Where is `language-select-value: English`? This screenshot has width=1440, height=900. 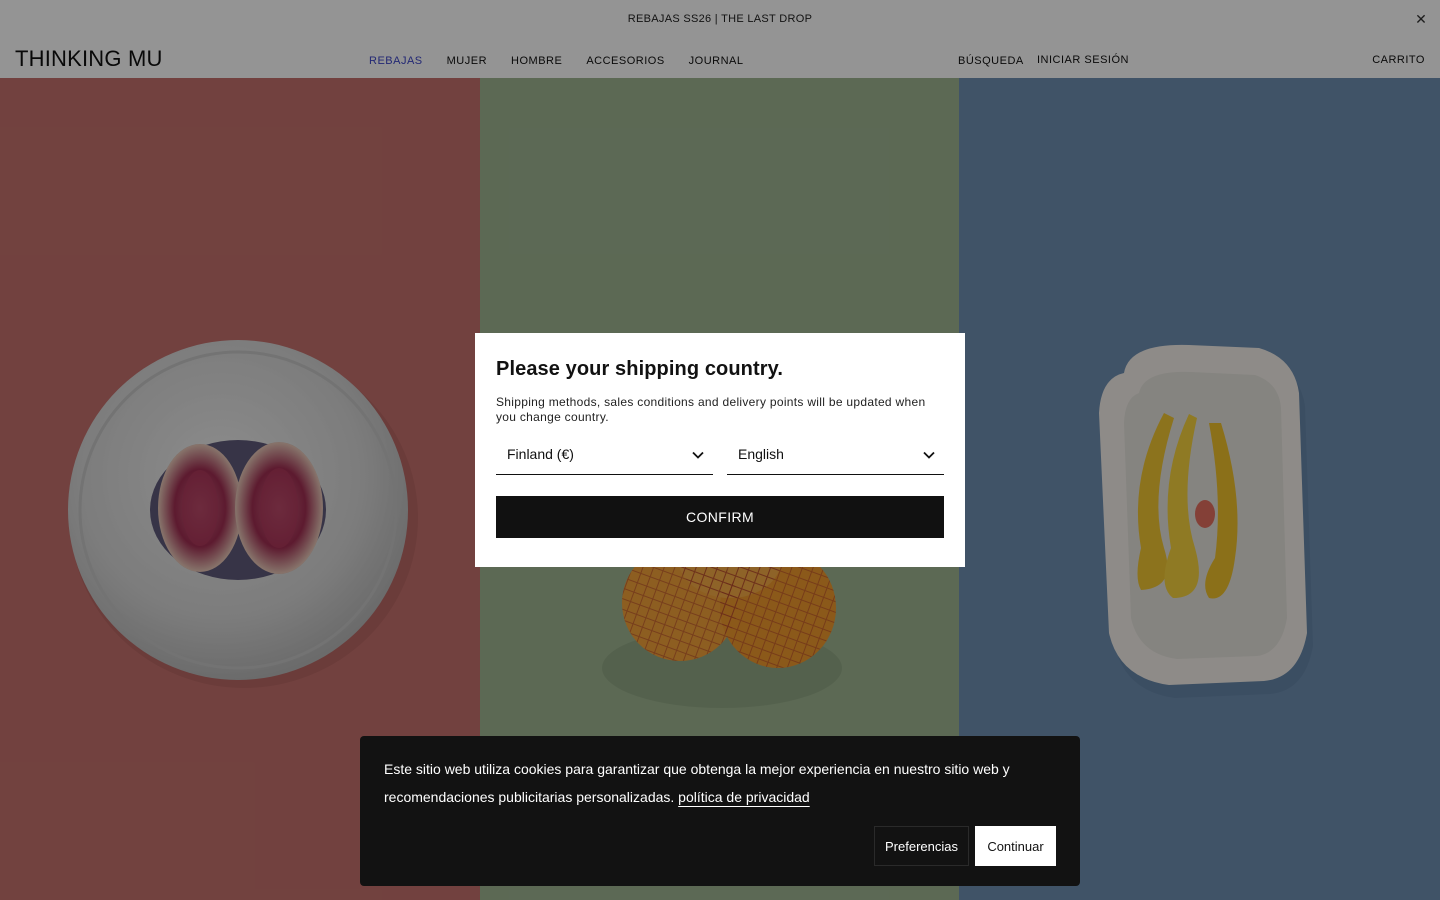 language-select-value: English is located at coordinates (761, 454).